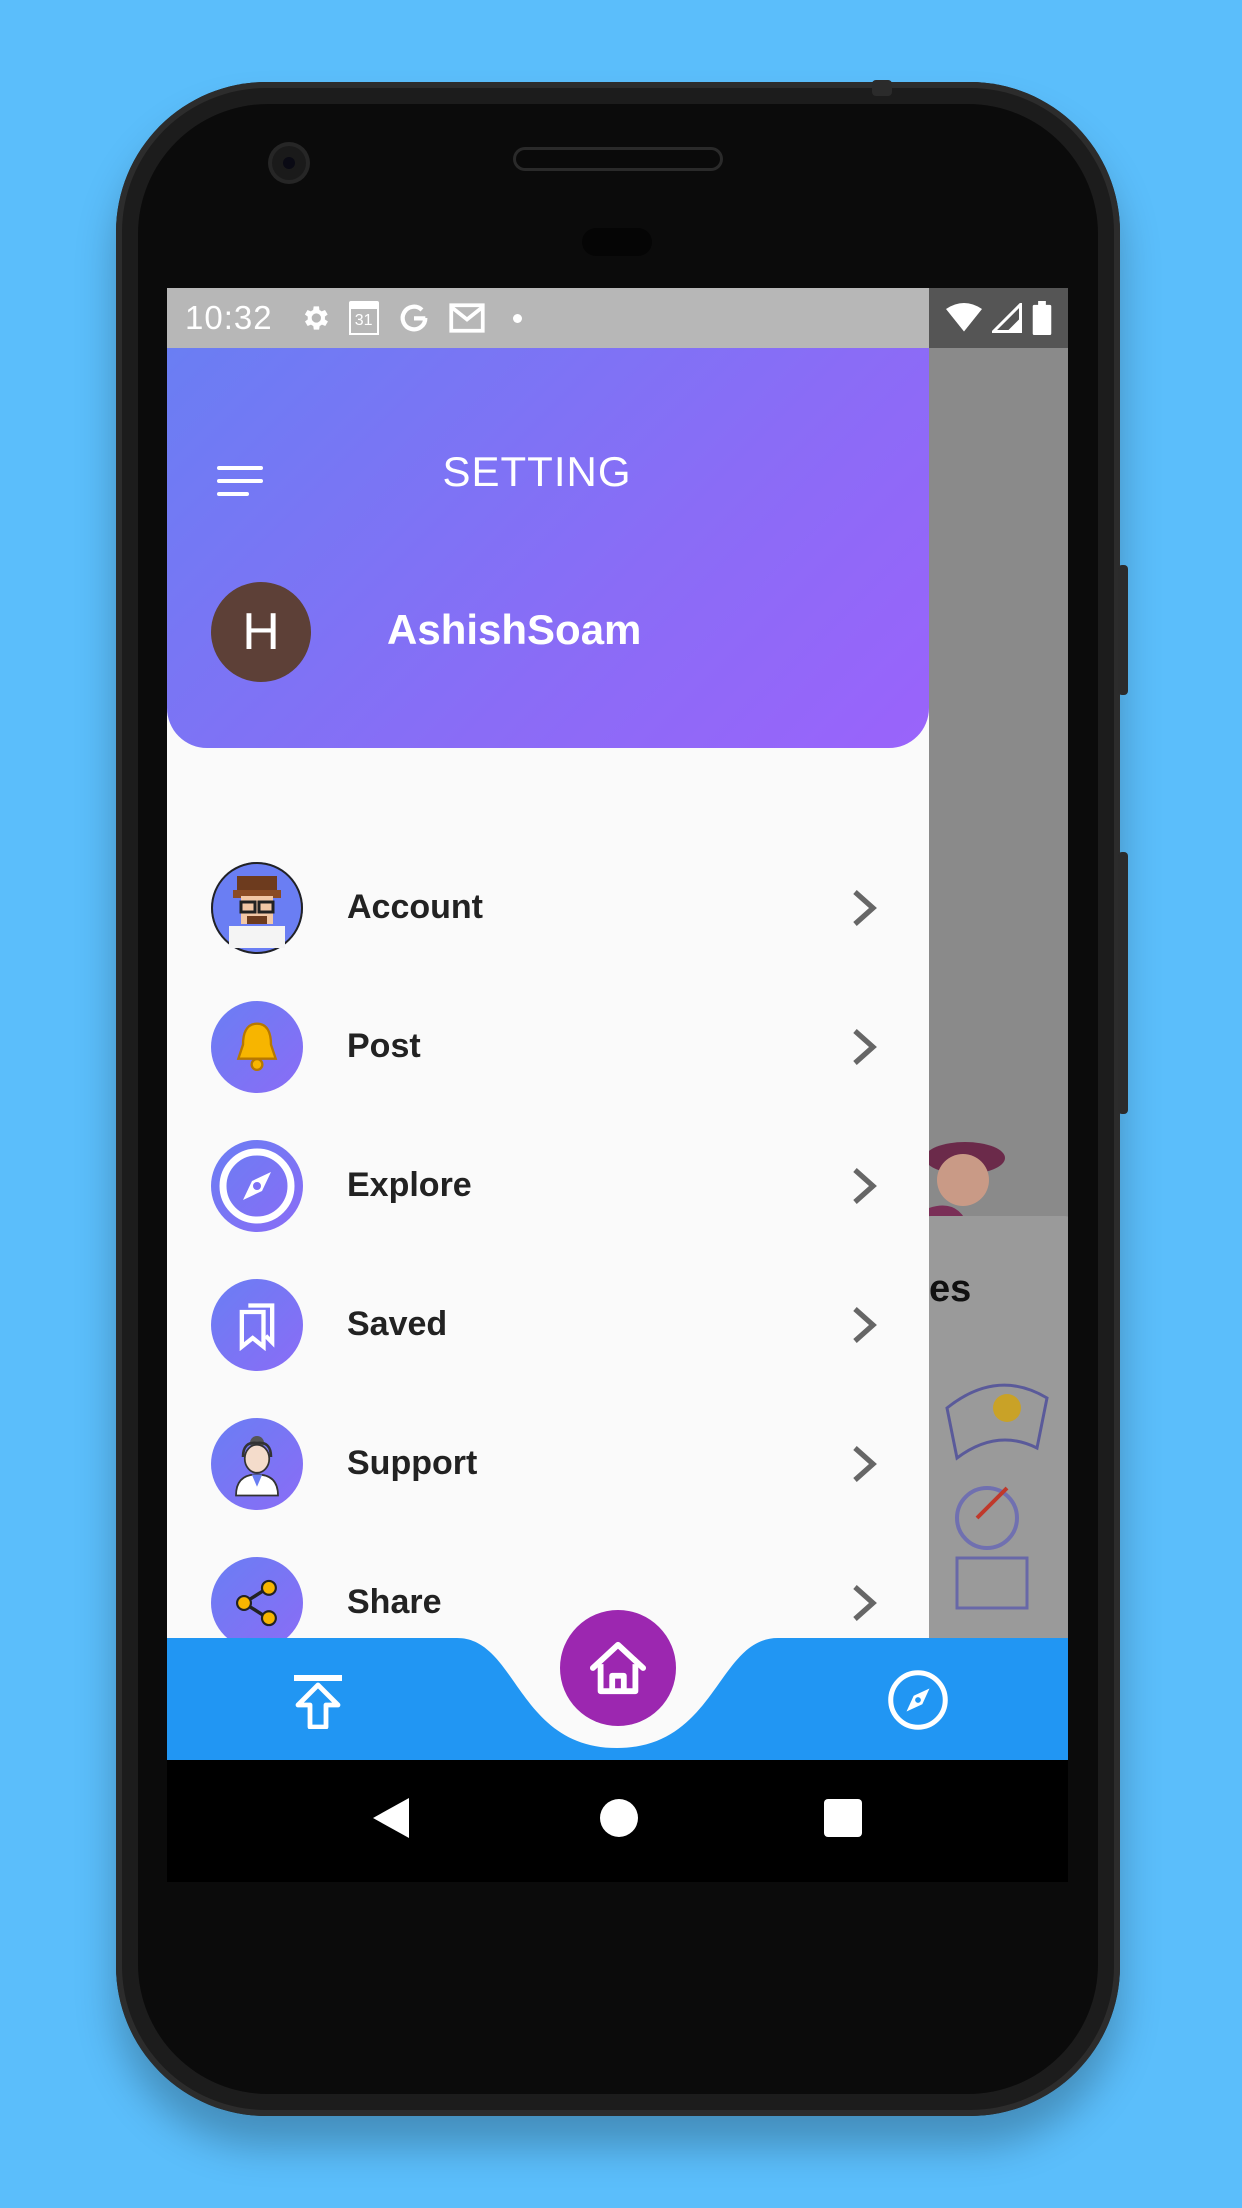  Describe the element at coordinates (548, 1185) in the screenshot. I see `drawer-item-explore: Explore` at that location.